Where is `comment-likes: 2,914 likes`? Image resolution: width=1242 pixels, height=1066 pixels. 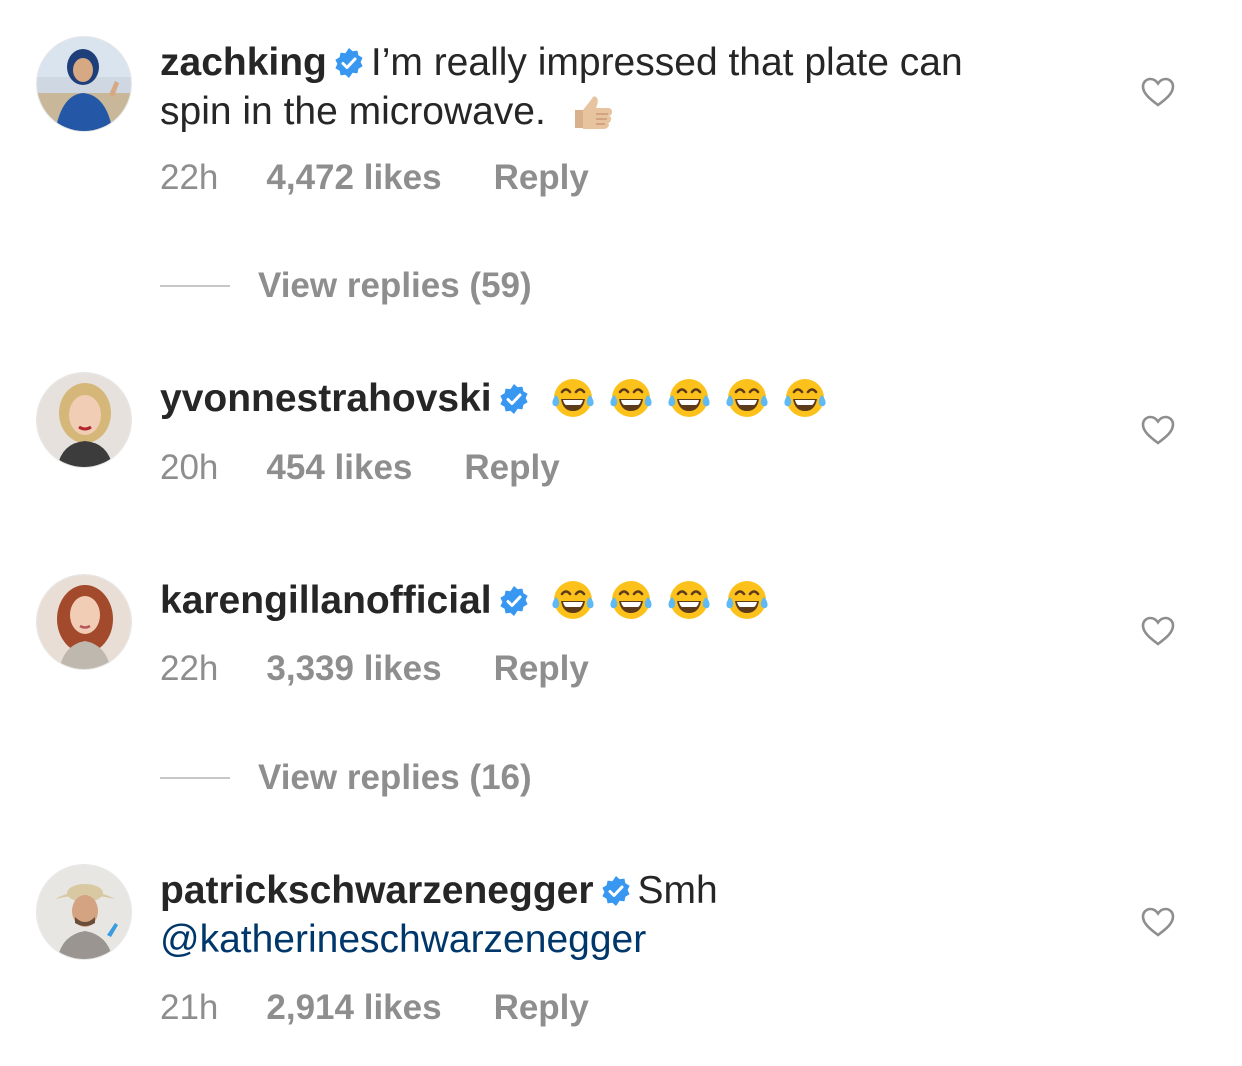
comment-likes: 2,914 likes is located at coordinates (353, 1008).